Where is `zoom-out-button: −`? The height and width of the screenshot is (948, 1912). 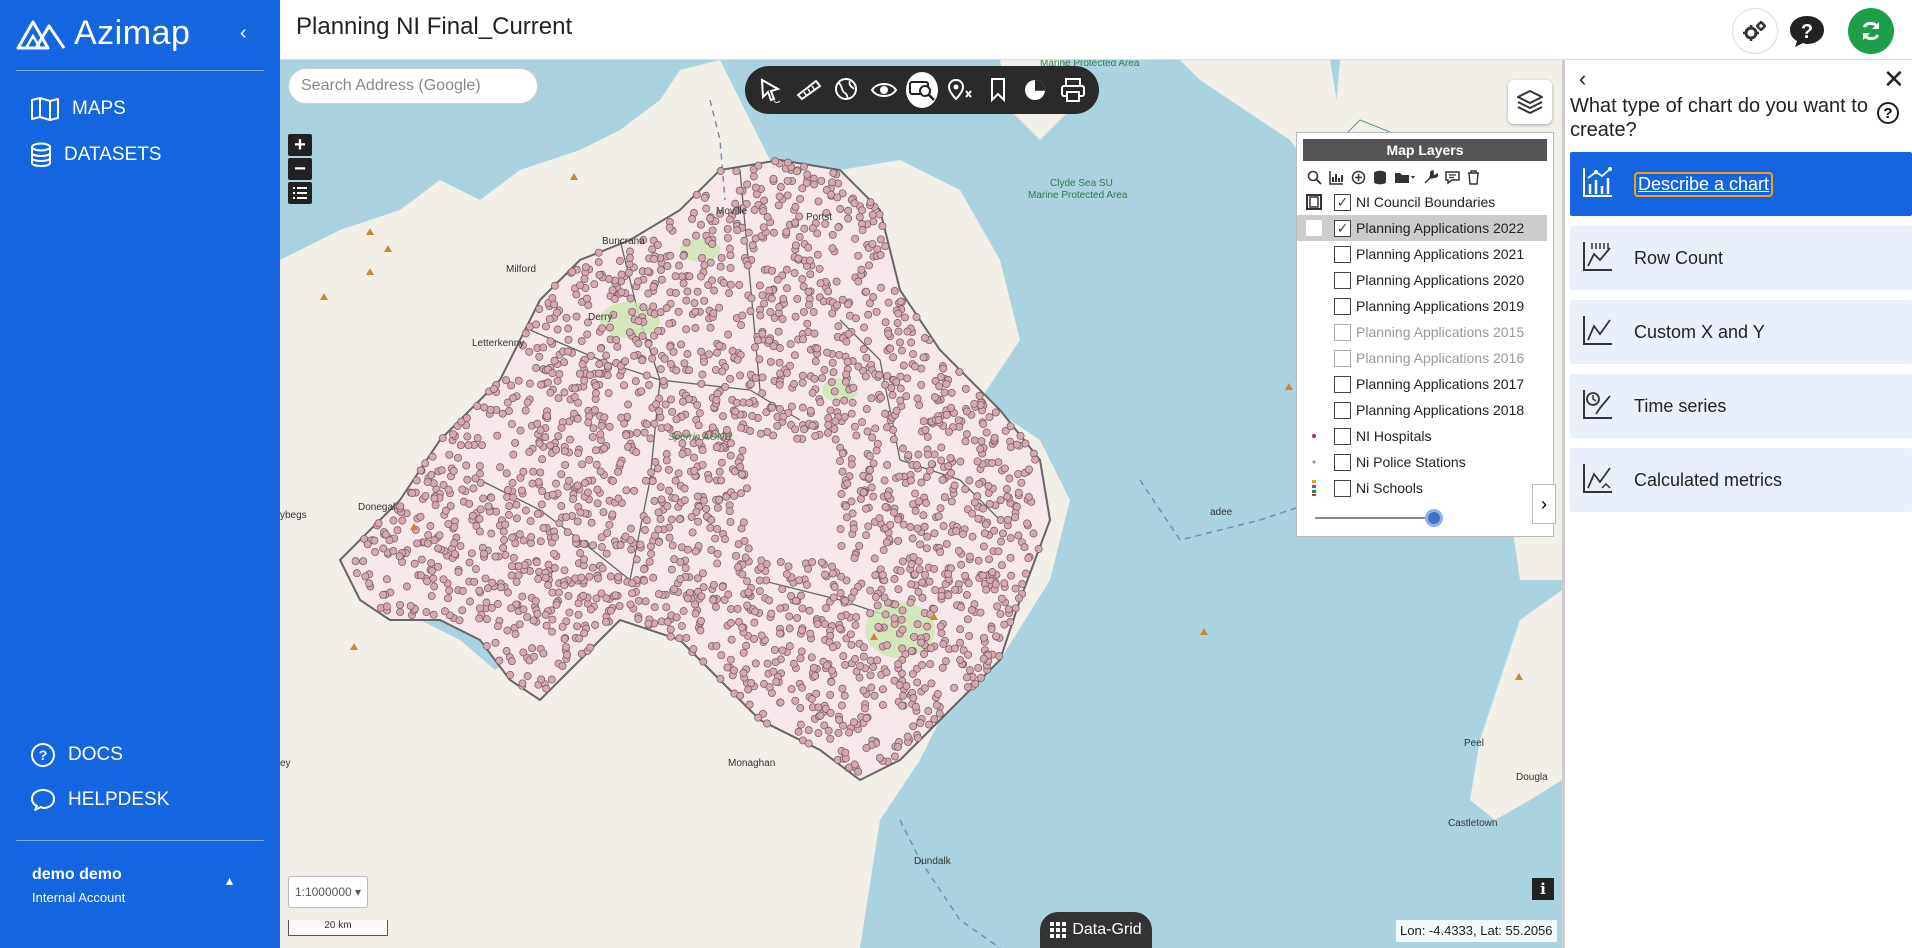 zoom-out-button: − is located at coordinates (300, 169).